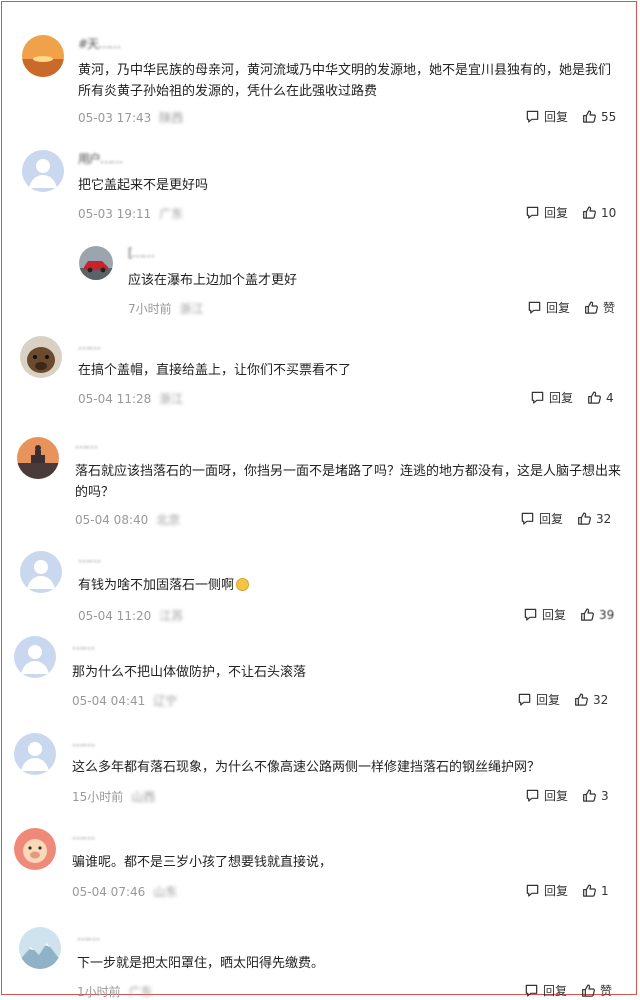  What do you see at coordinates (306, 767) in the screenshot?
I see `comment-text: 这么多年都有落石现象，为什么不像高速公路两侧一样修建挡落石的钢丝绳护网？` at bounding box center [306, 767].